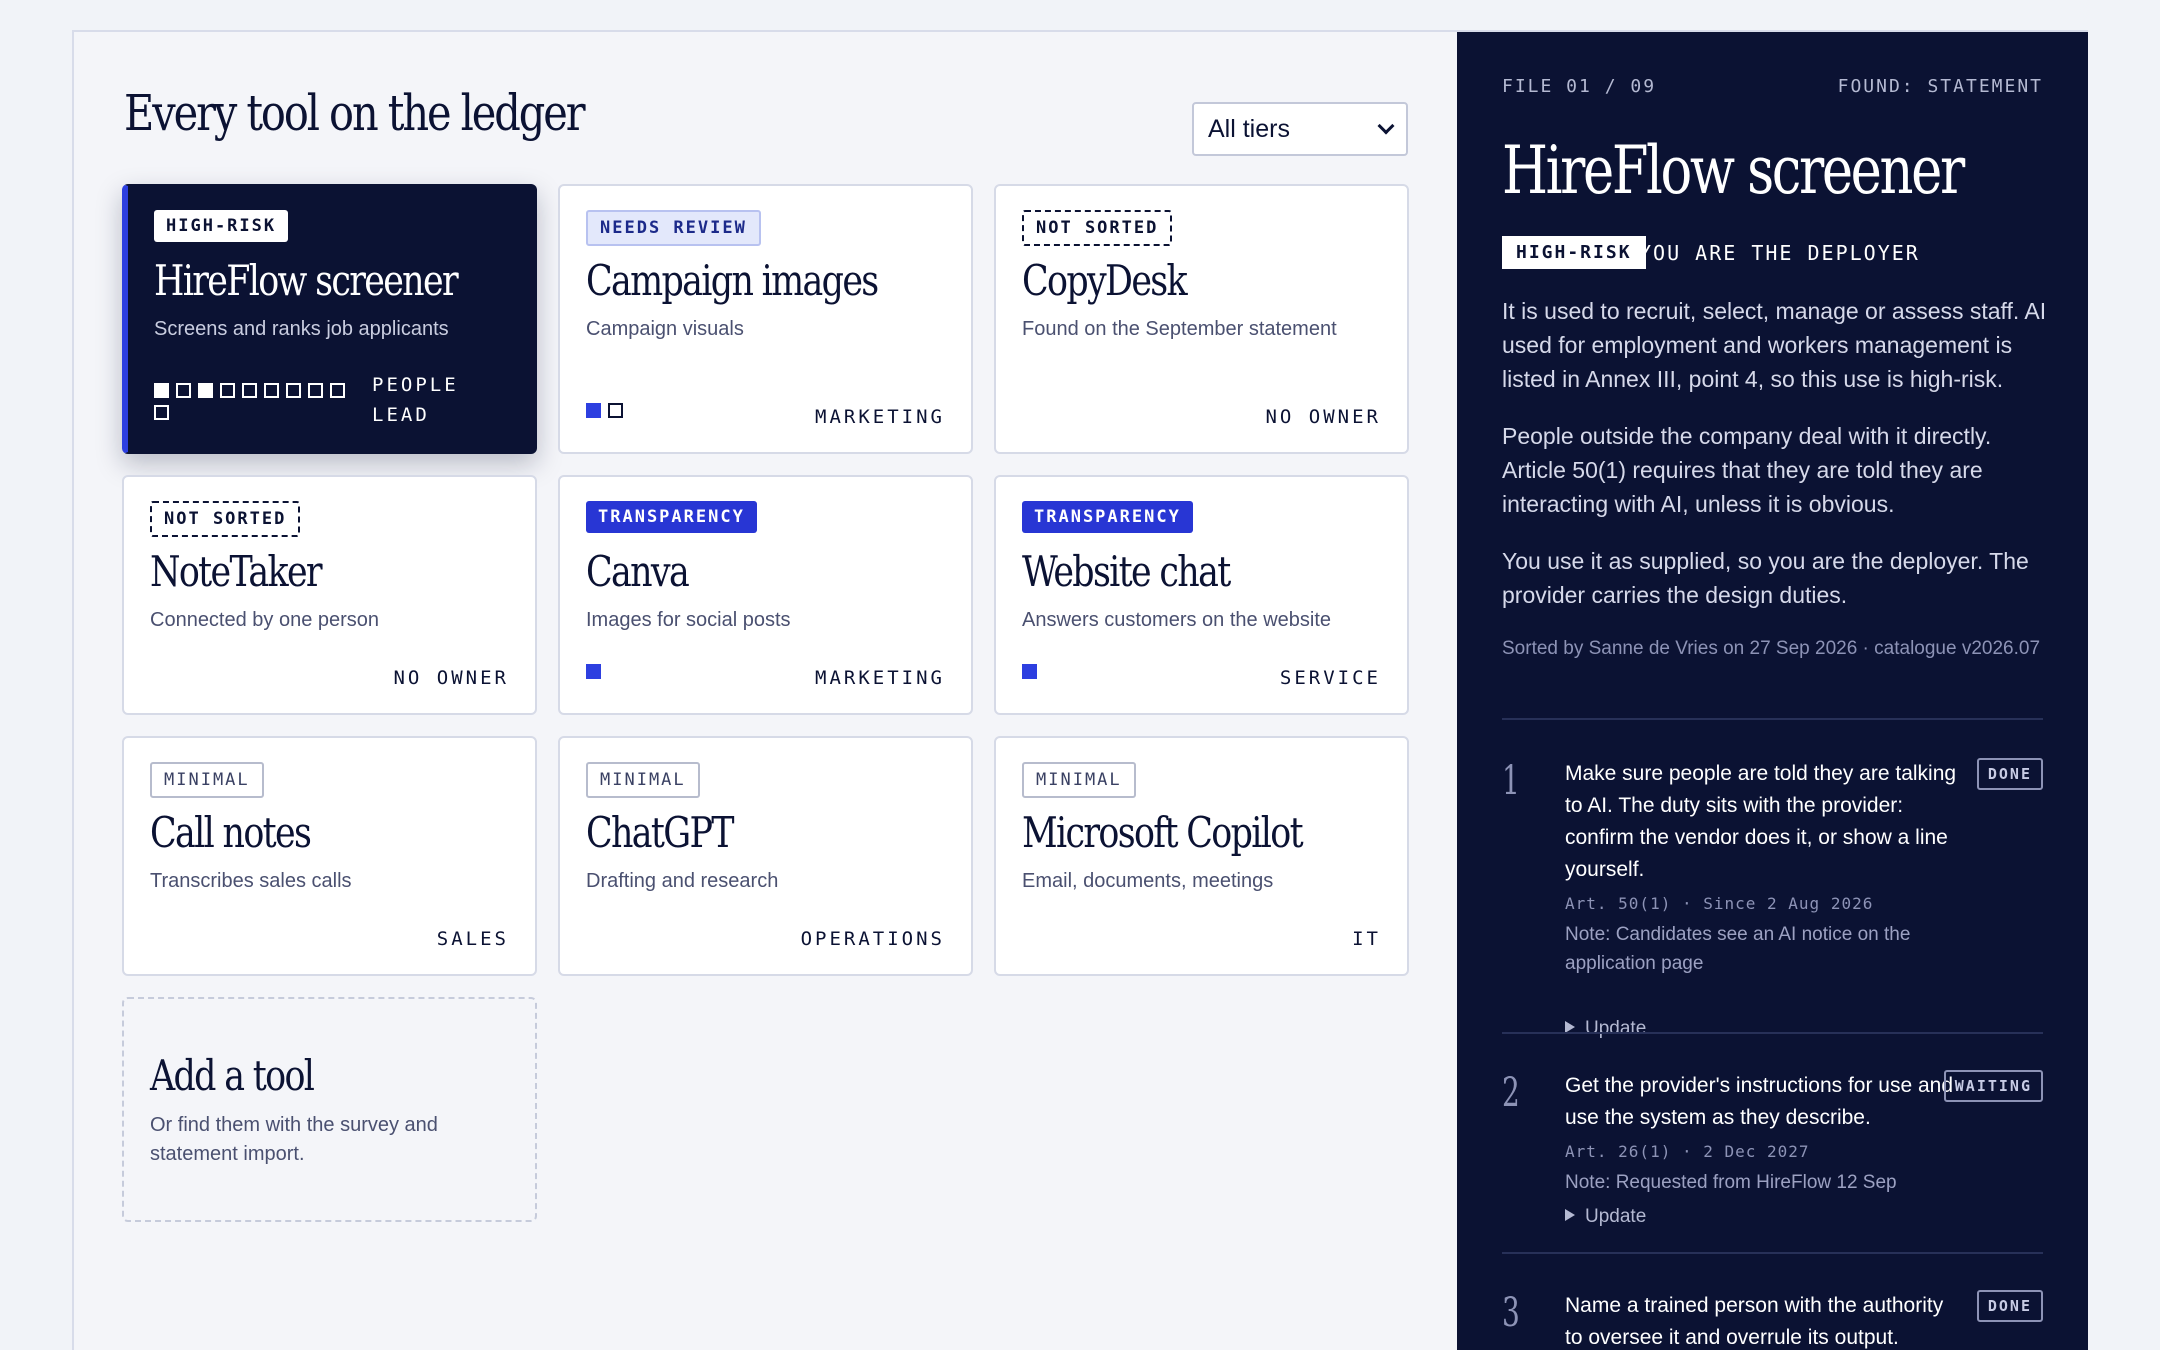 The height and width of the screenshot is (1350, 2160). What do you see at coordinates (665, 329) in the screenshot?
I see `tool-description: Campaign visuals` at bounding box center [665, 329].